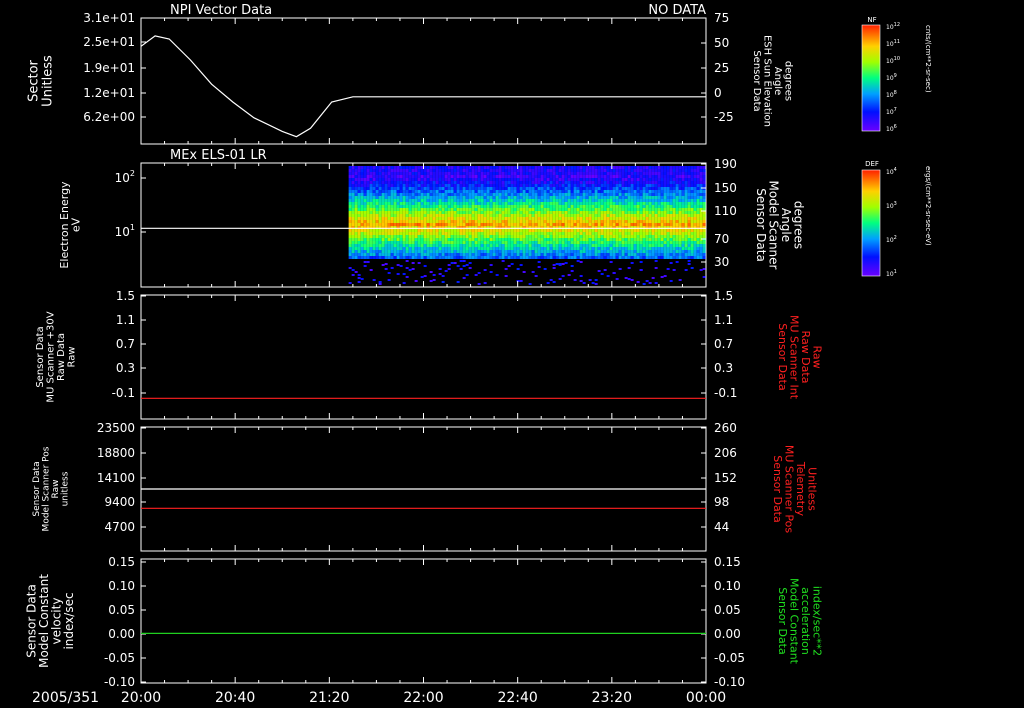 The image size is (1024, 708). What do you see at coordinates (123, 393) in the screenshot?
I see `left-tick-label: -0.1` at bounding box center [123, 393].